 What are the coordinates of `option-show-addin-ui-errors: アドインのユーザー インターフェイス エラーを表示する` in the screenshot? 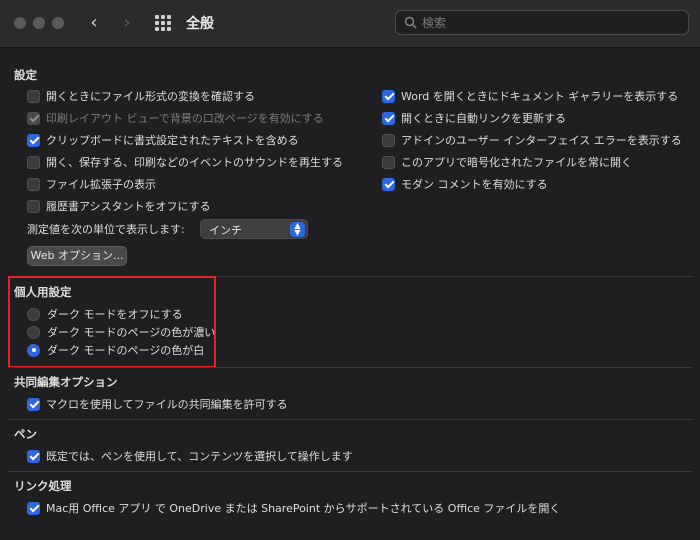 It's located at (532, 140).